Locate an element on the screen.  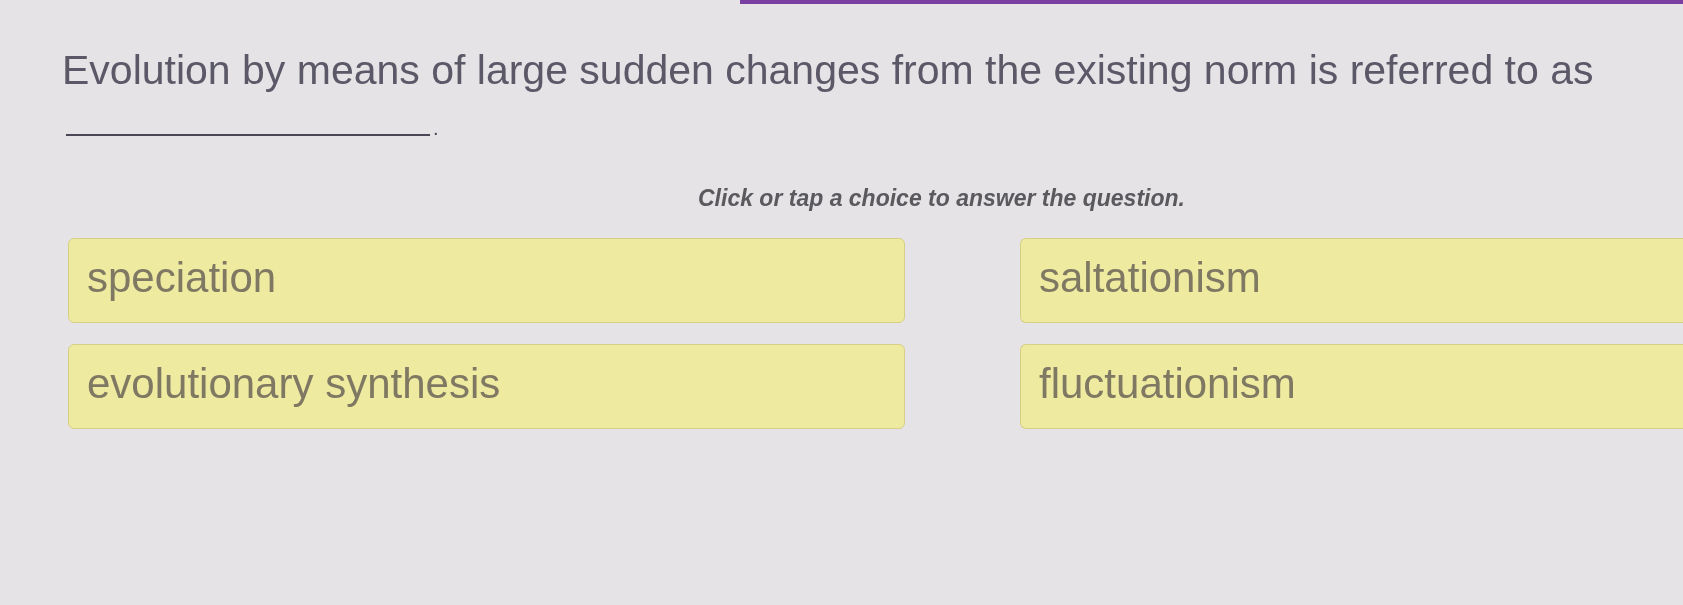
instruction-text: Click or tap a choice to answer the question. is located at coordinates (941, 198).